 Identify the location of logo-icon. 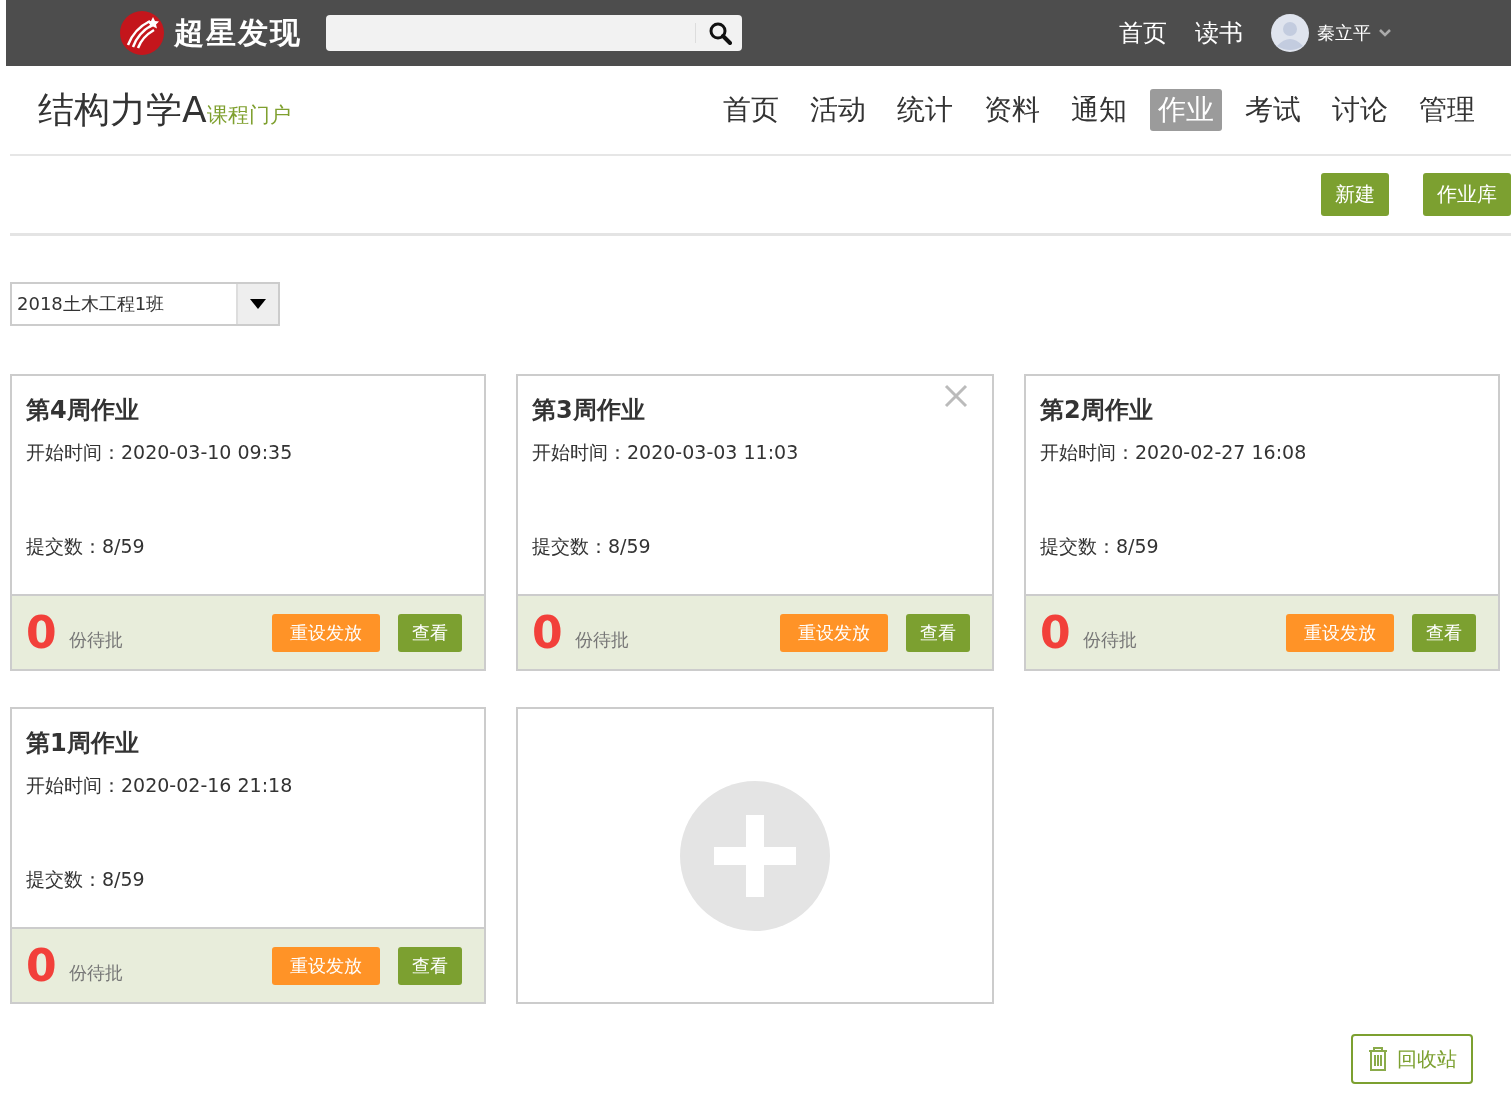
(142, 33).